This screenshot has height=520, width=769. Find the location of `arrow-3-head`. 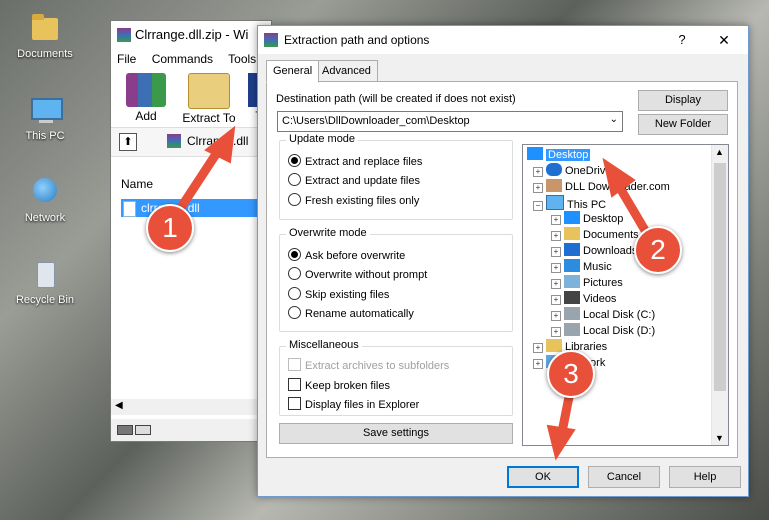

arrow-3-head is located at coordinates (561, 442).